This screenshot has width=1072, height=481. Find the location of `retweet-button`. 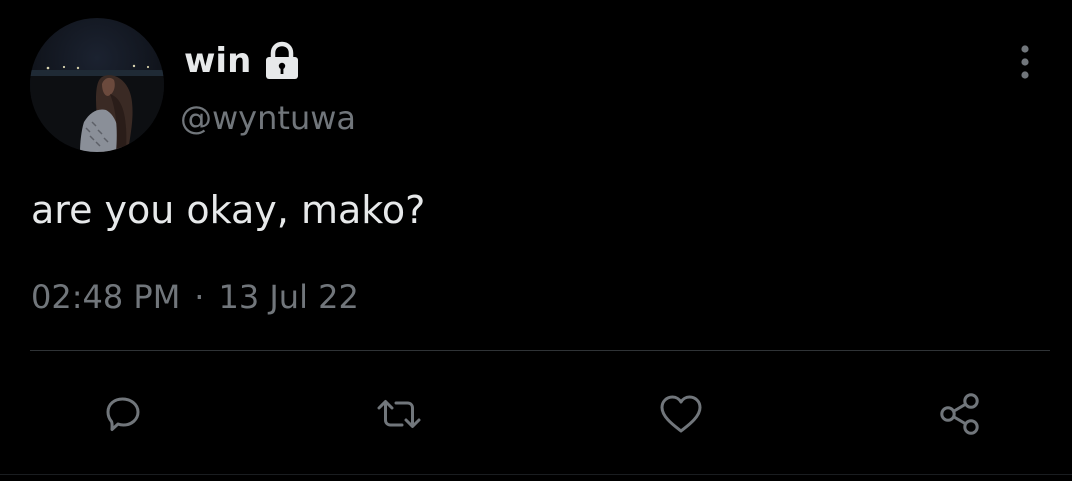

retweet-button is located at coordinates (399, 414).